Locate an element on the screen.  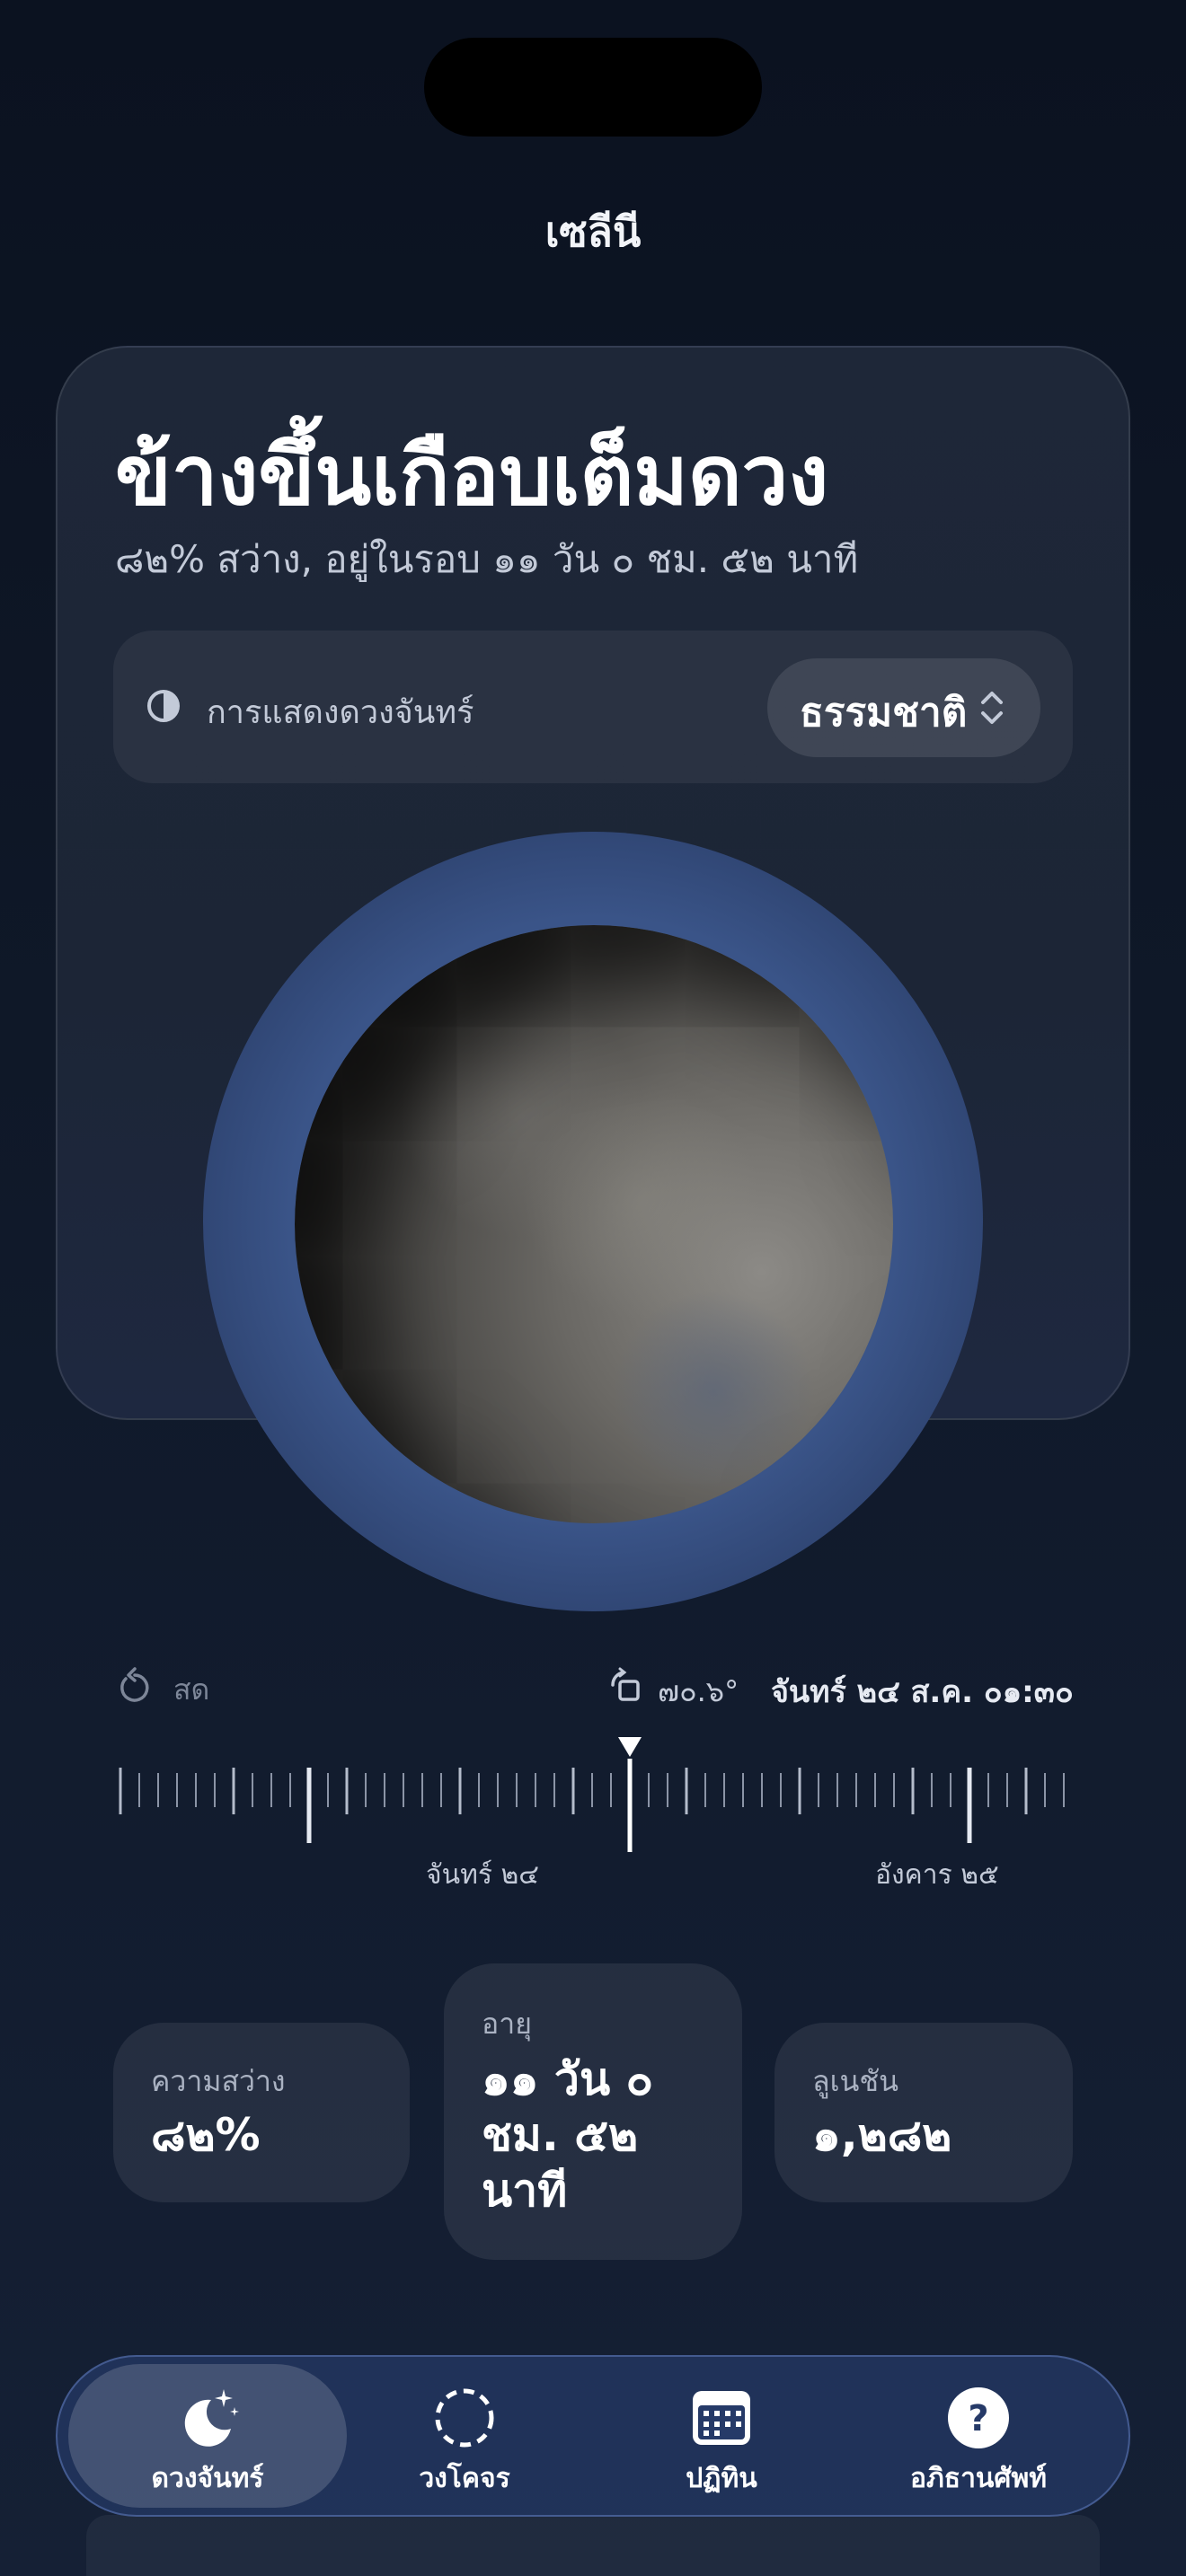
live-button-label: สด is located at coordinates (191, 1690).